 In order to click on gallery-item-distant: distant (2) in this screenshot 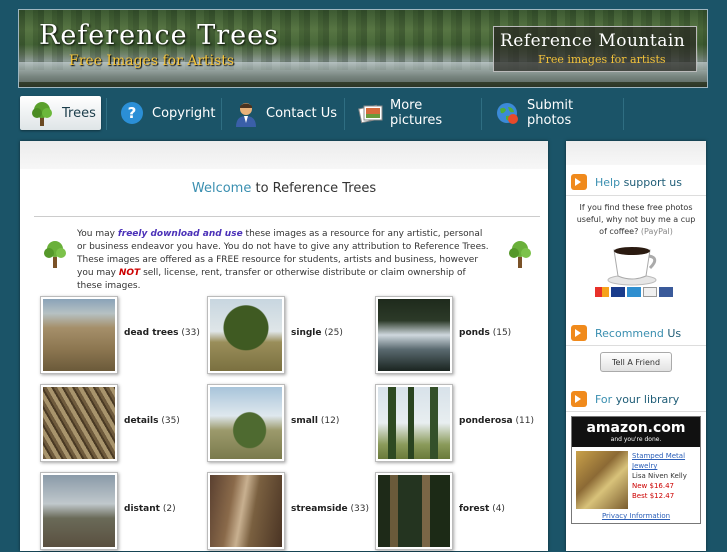, I will do `click(120, 512)`.